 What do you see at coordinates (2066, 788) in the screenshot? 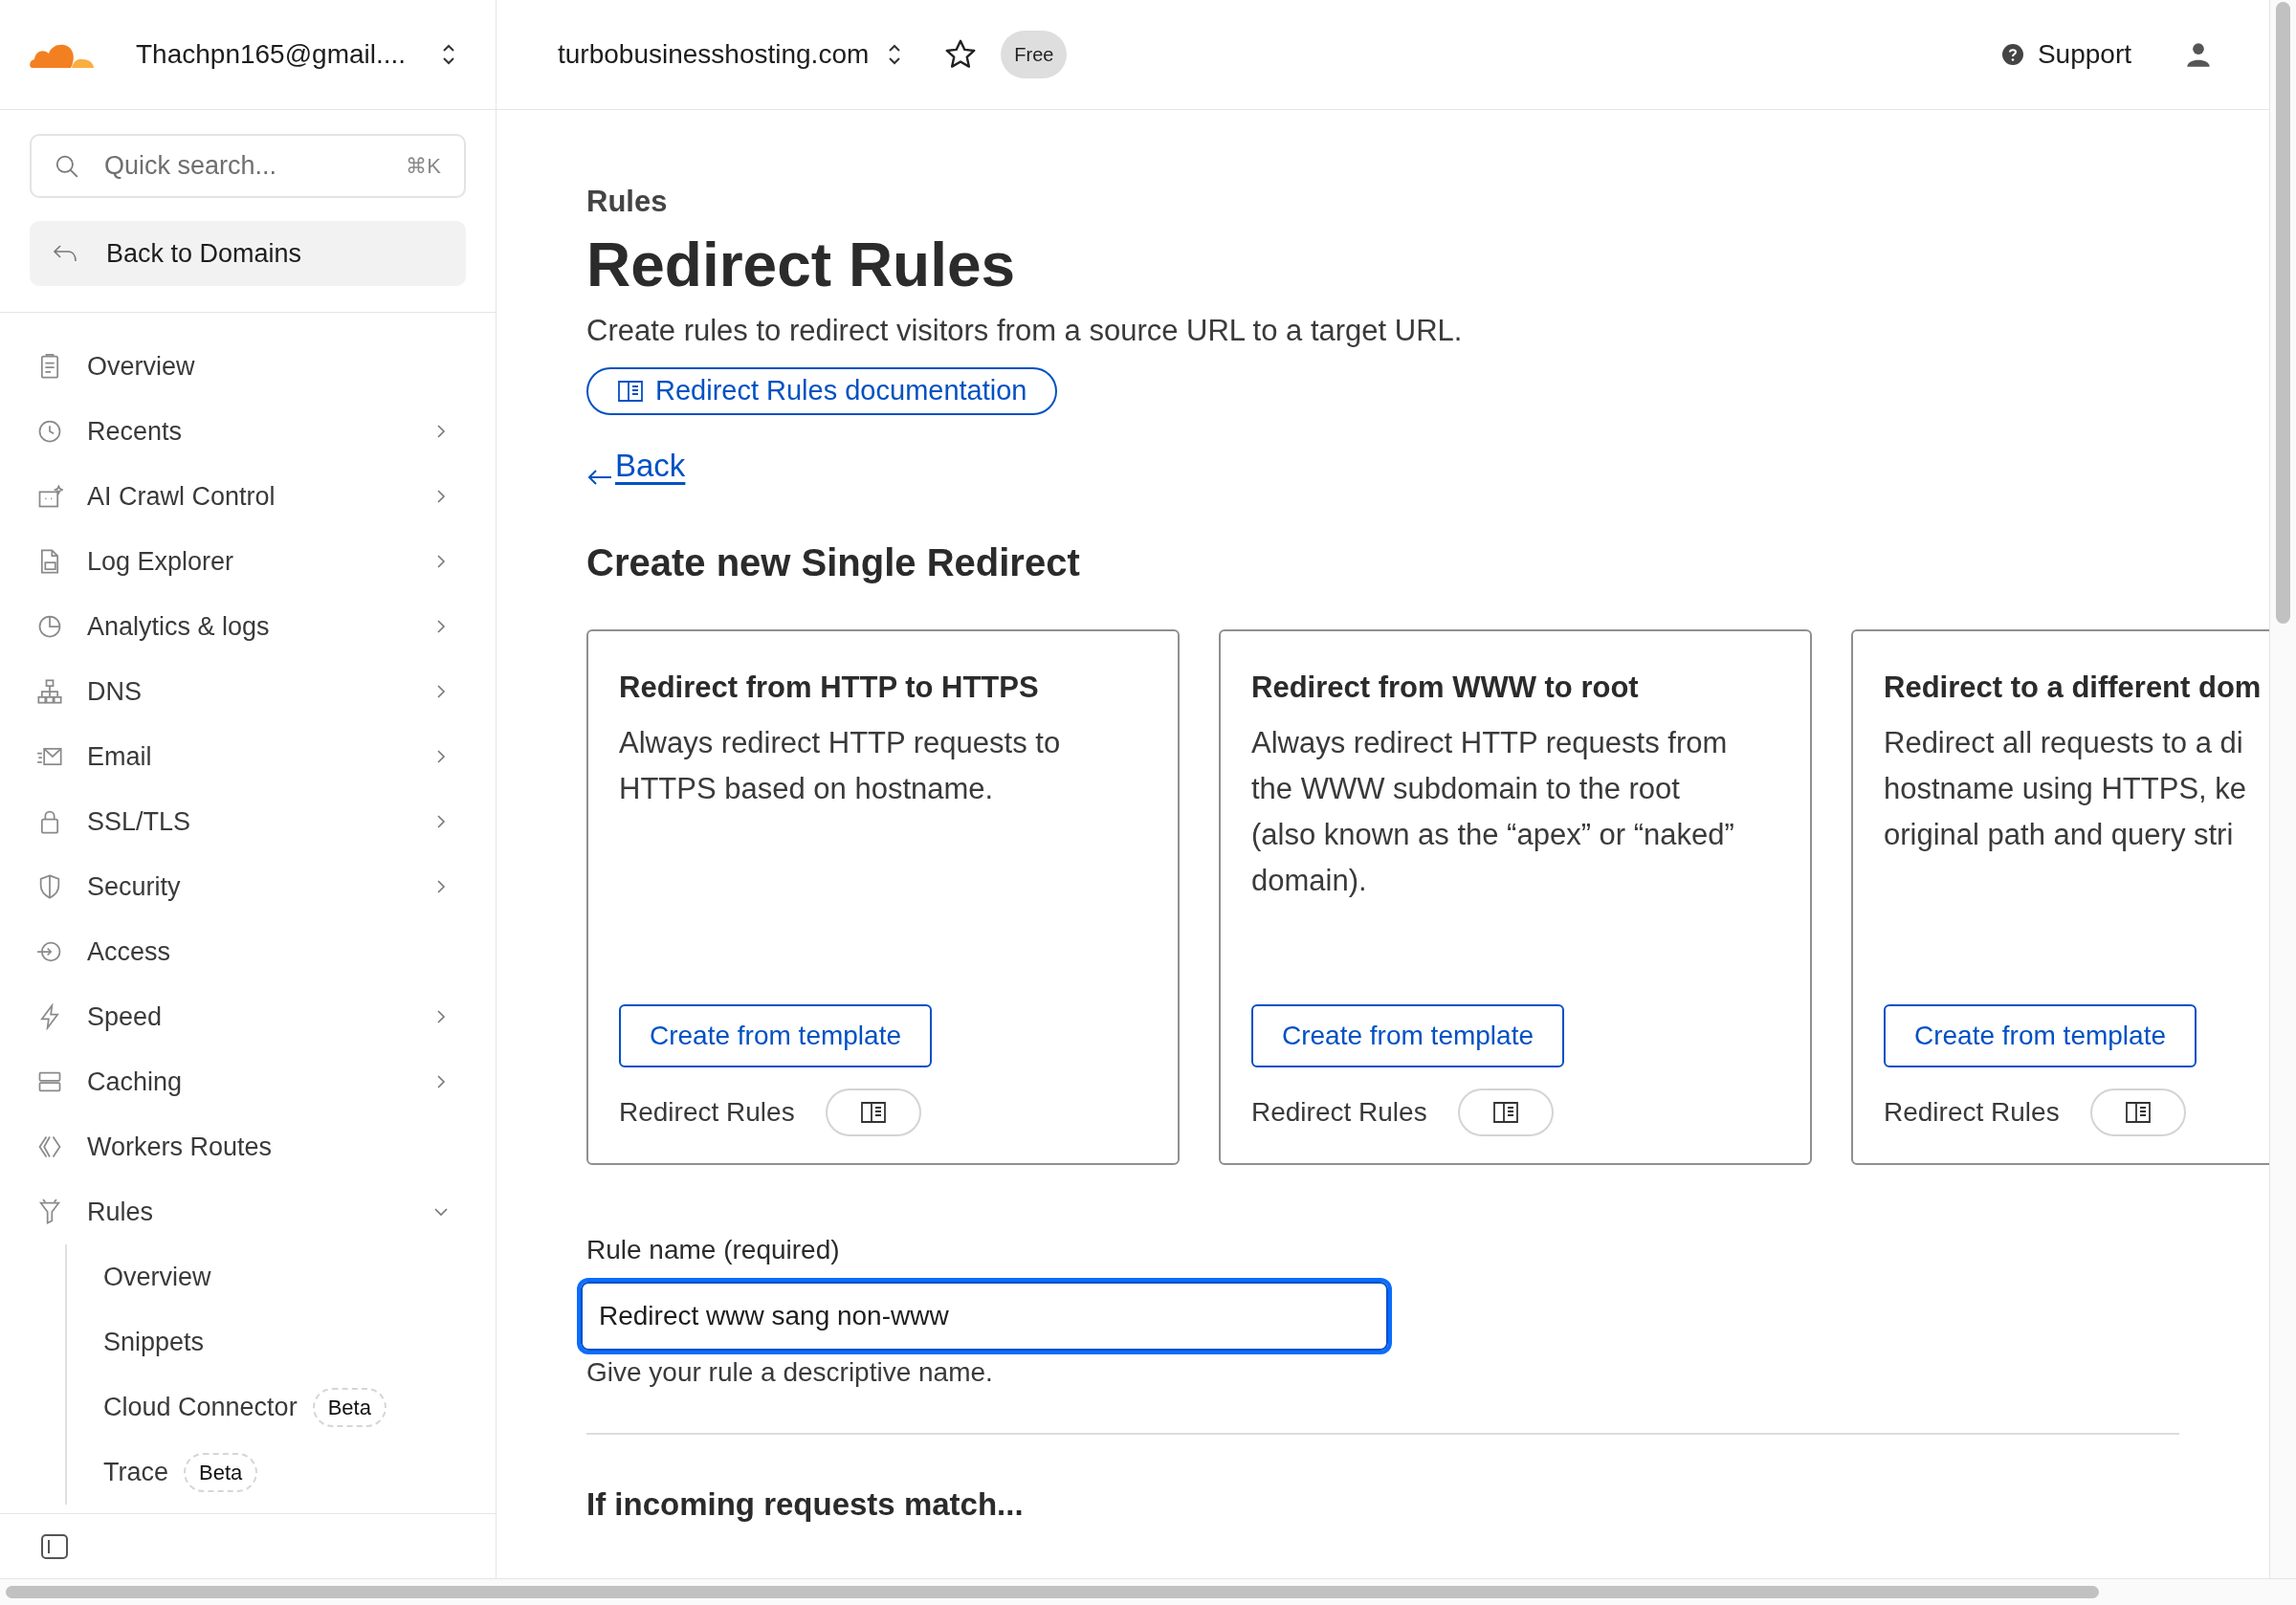
I see `card-description: Redirect all requests to a di hostname using HTTPS, ke original path and query stri` at bounding box center [2066, 788].